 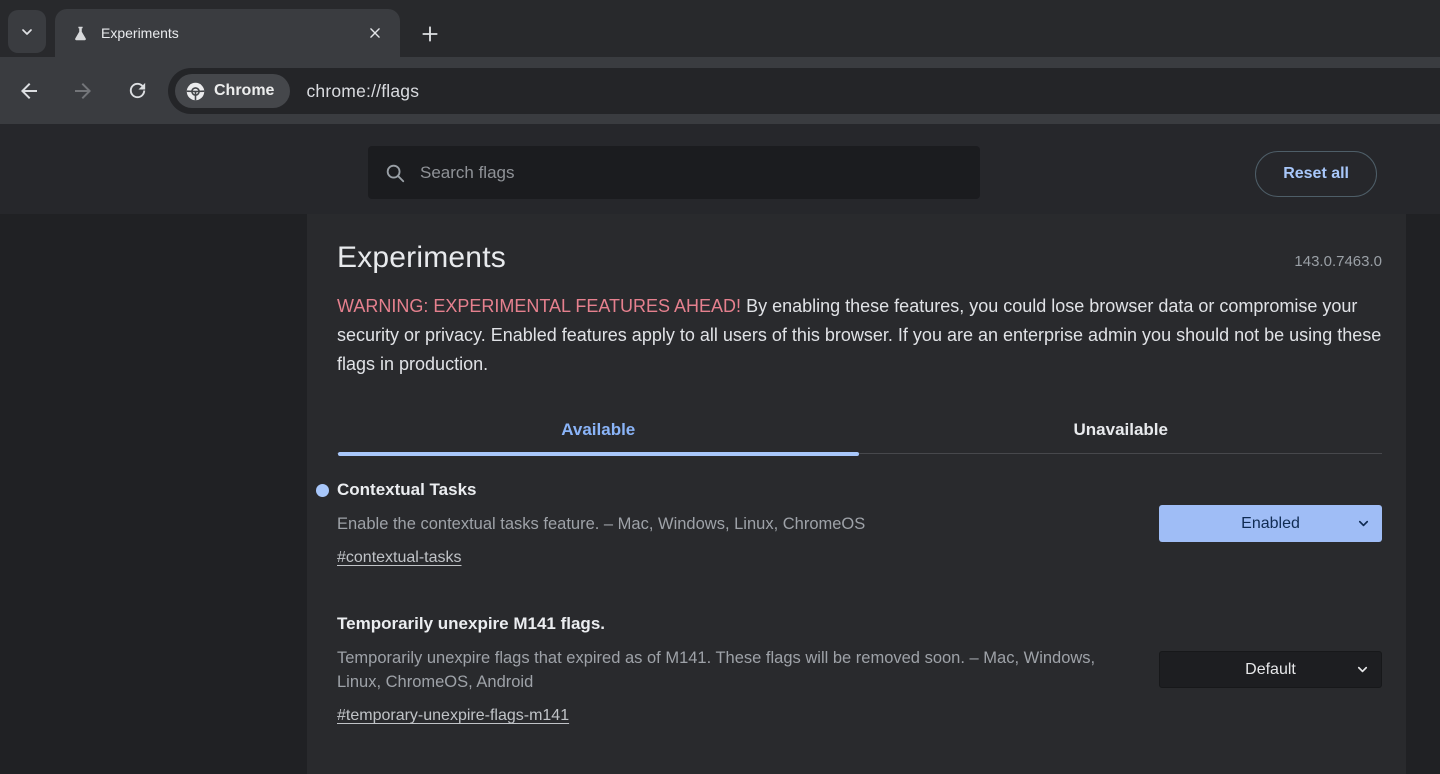 What do you see at coordinates (859, 258) in the screenshot?
I see `title-row: Experiments 143.0.7463.0` at bounding box center [859, 258].